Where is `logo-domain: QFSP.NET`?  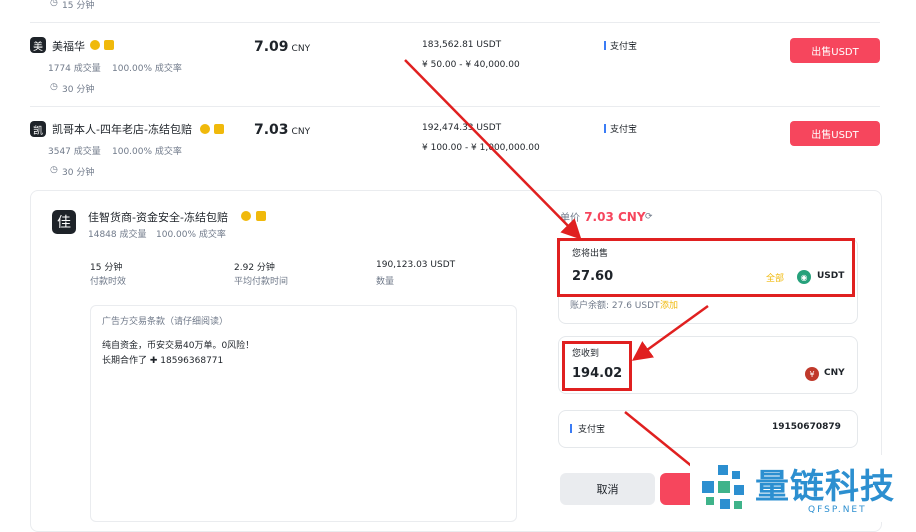 logo-domain: QFSP.NET is located at coordinates (837, 510).